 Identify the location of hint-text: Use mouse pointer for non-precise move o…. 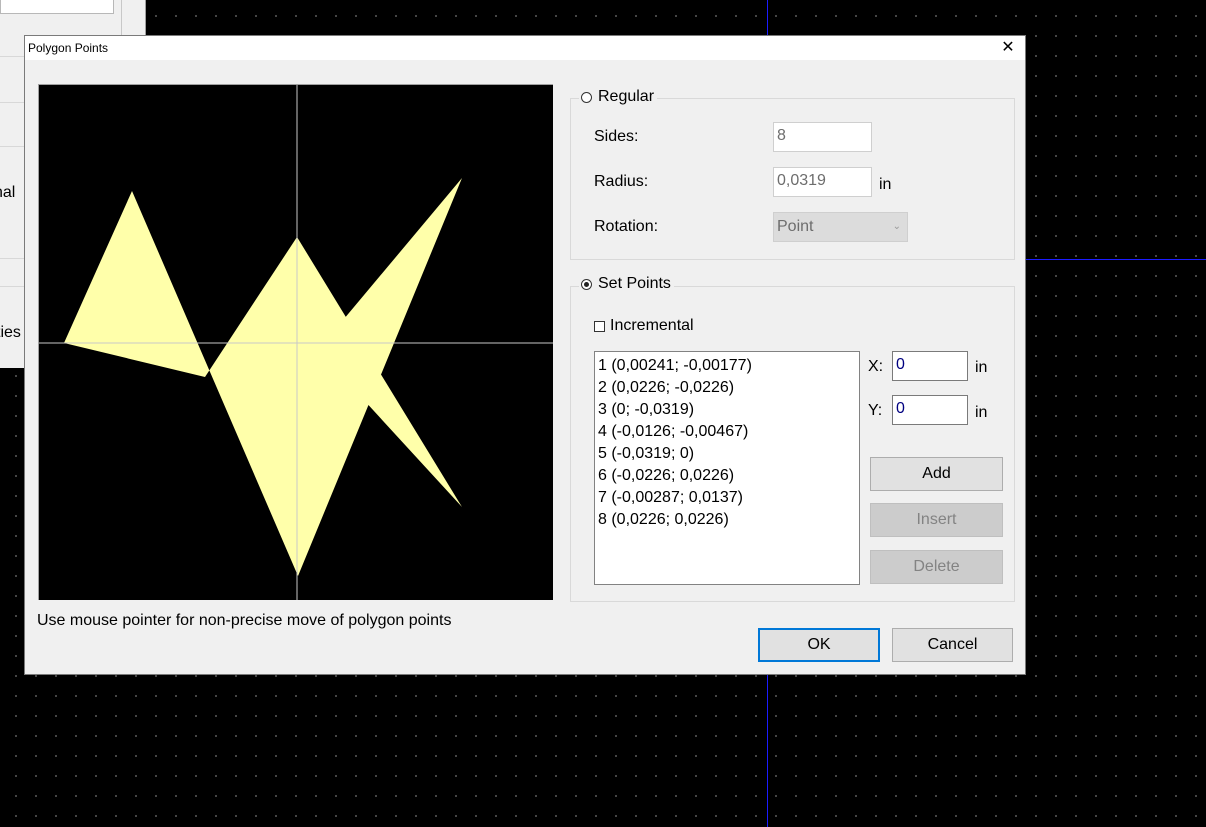
(244, 620).